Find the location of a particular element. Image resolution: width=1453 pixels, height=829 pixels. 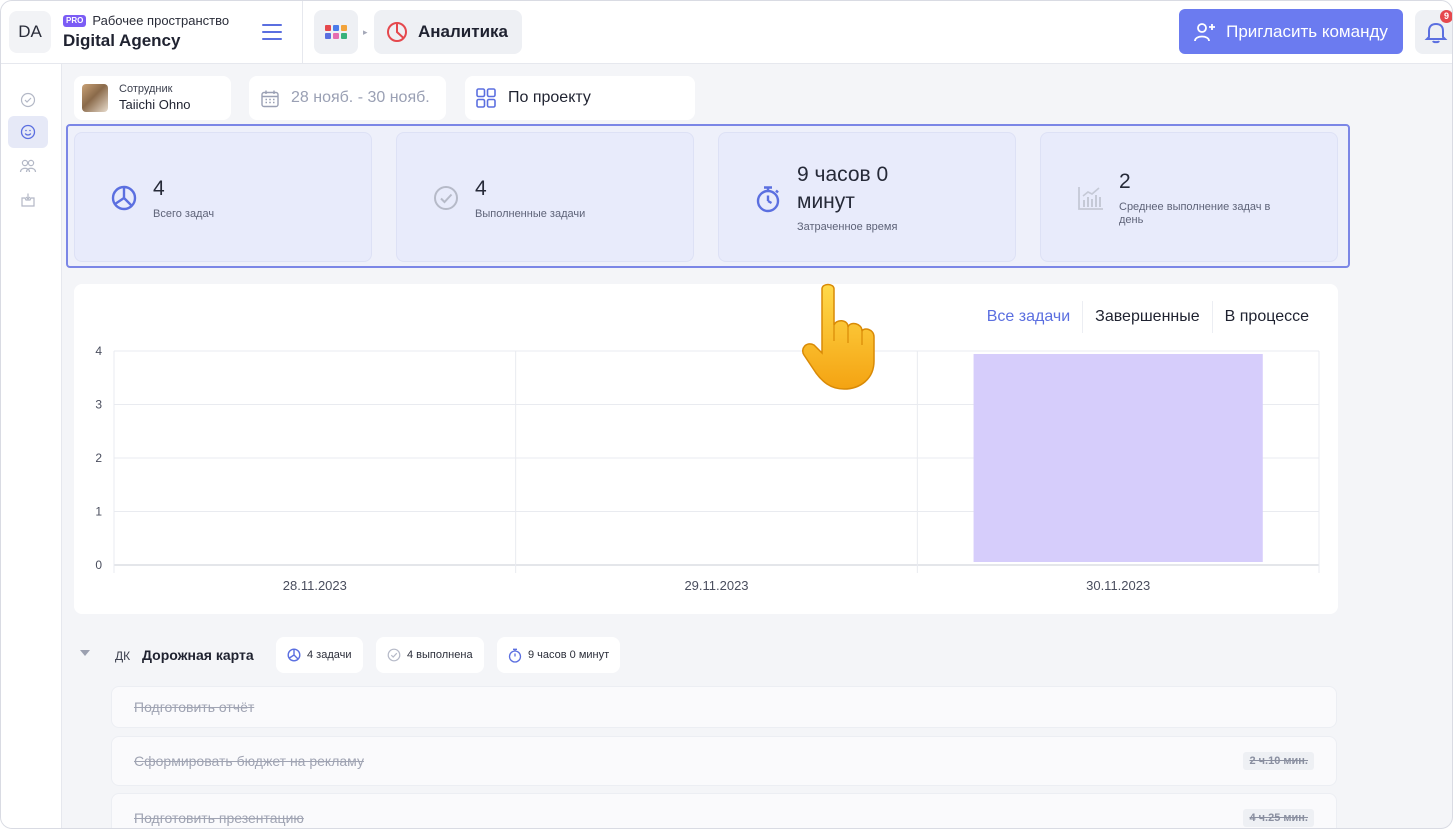

y-tick-label: 4 is located at coordinates (98, 351).